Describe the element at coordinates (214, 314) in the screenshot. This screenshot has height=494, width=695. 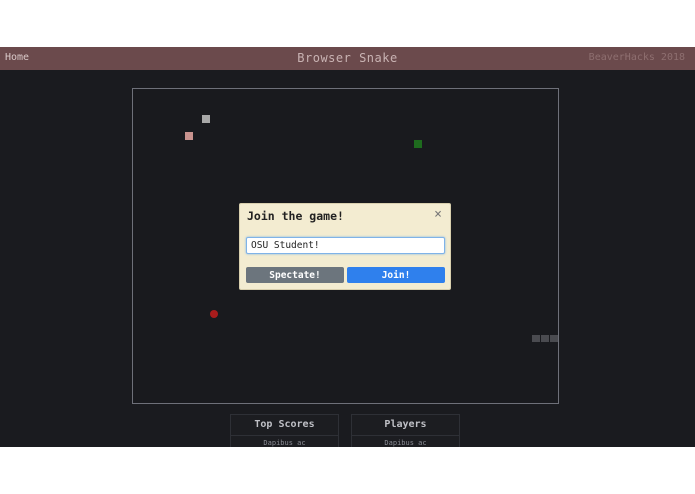
I see `food-pellet` at that location.